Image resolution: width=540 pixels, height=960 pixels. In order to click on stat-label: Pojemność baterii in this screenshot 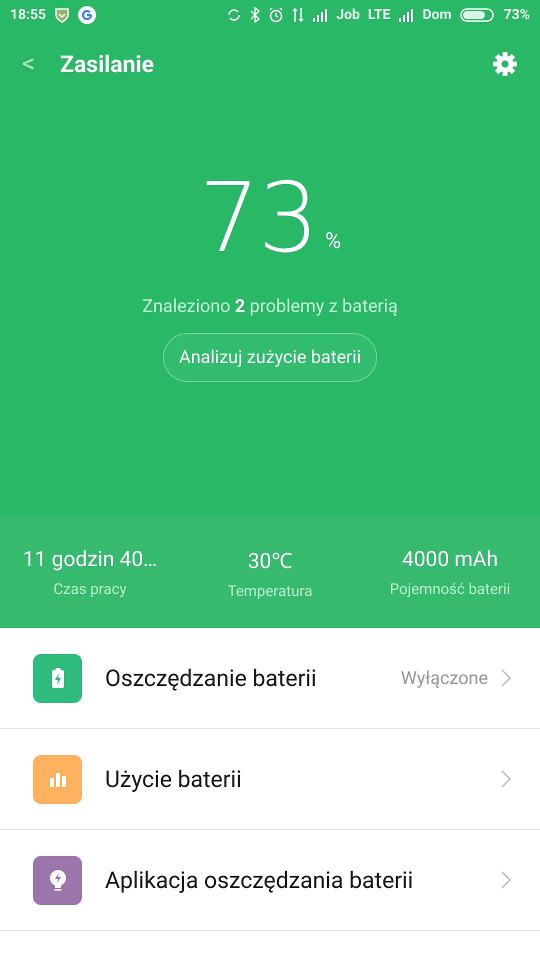, I will do `click(450, 589)`.